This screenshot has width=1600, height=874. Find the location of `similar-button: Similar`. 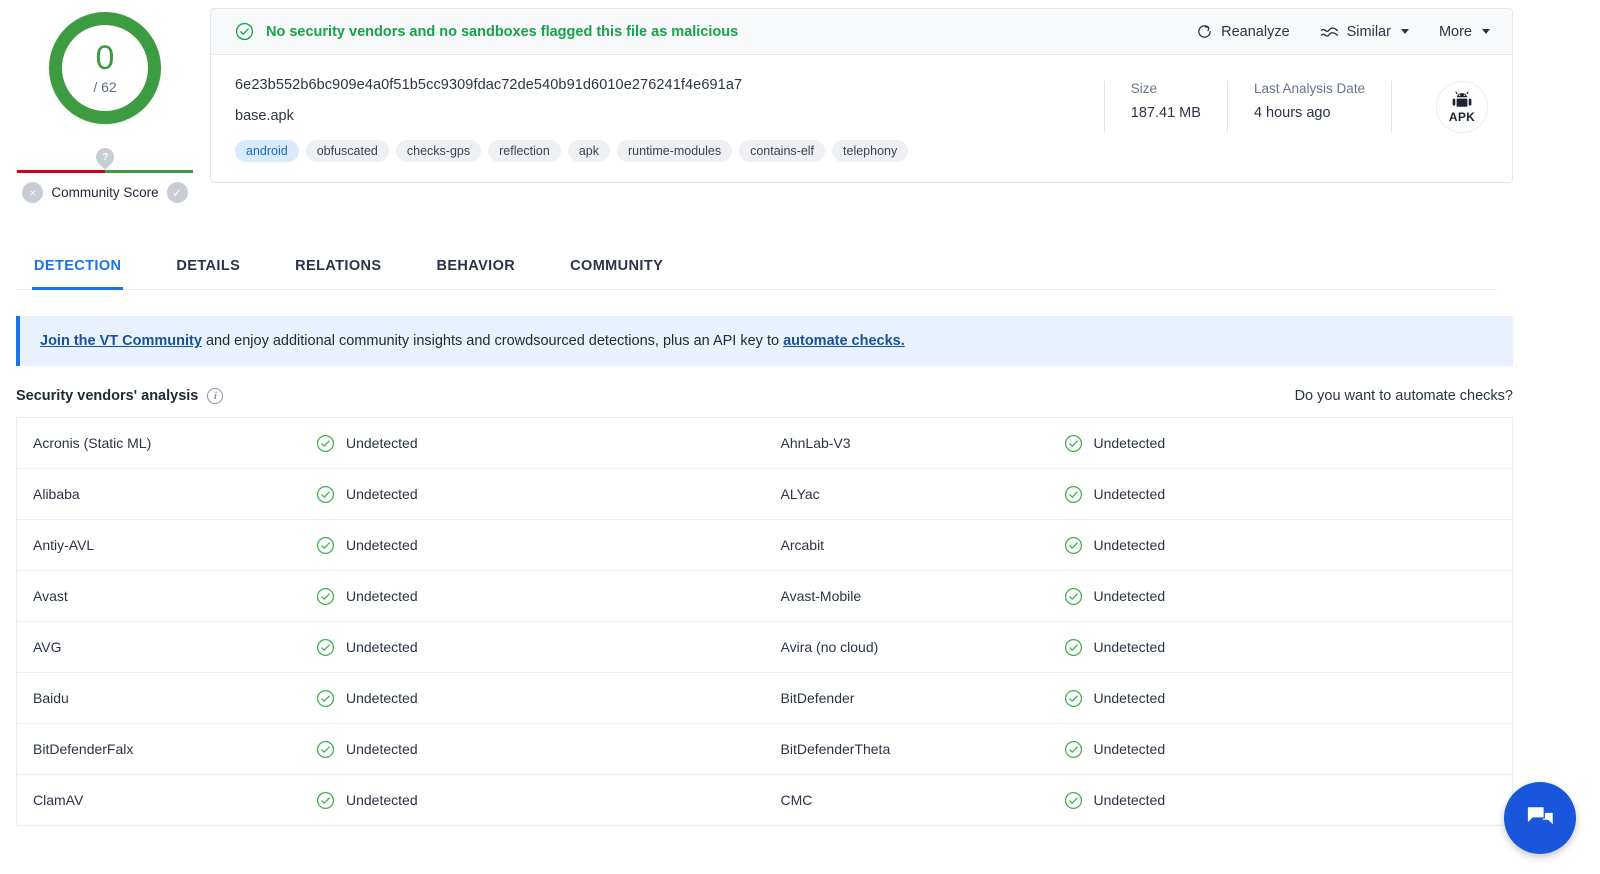

similar-button: Similar is located at coordinates (1364, 32).